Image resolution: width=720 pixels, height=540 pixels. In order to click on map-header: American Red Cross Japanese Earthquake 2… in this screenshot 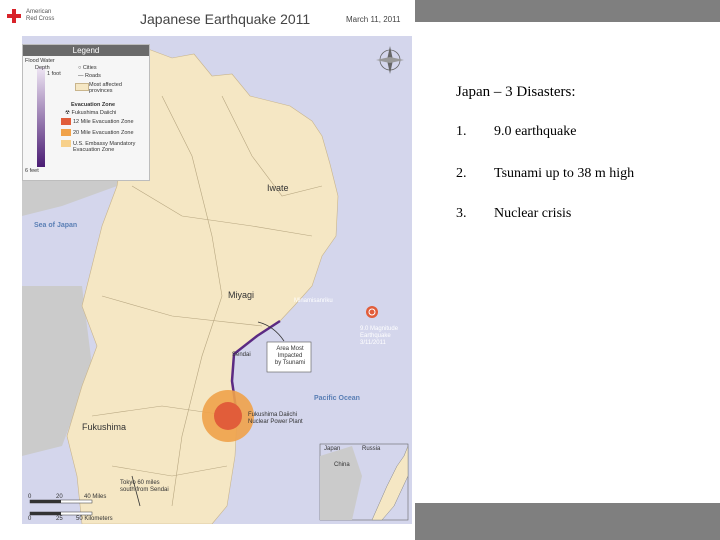, I will do `click(207, 18)`.